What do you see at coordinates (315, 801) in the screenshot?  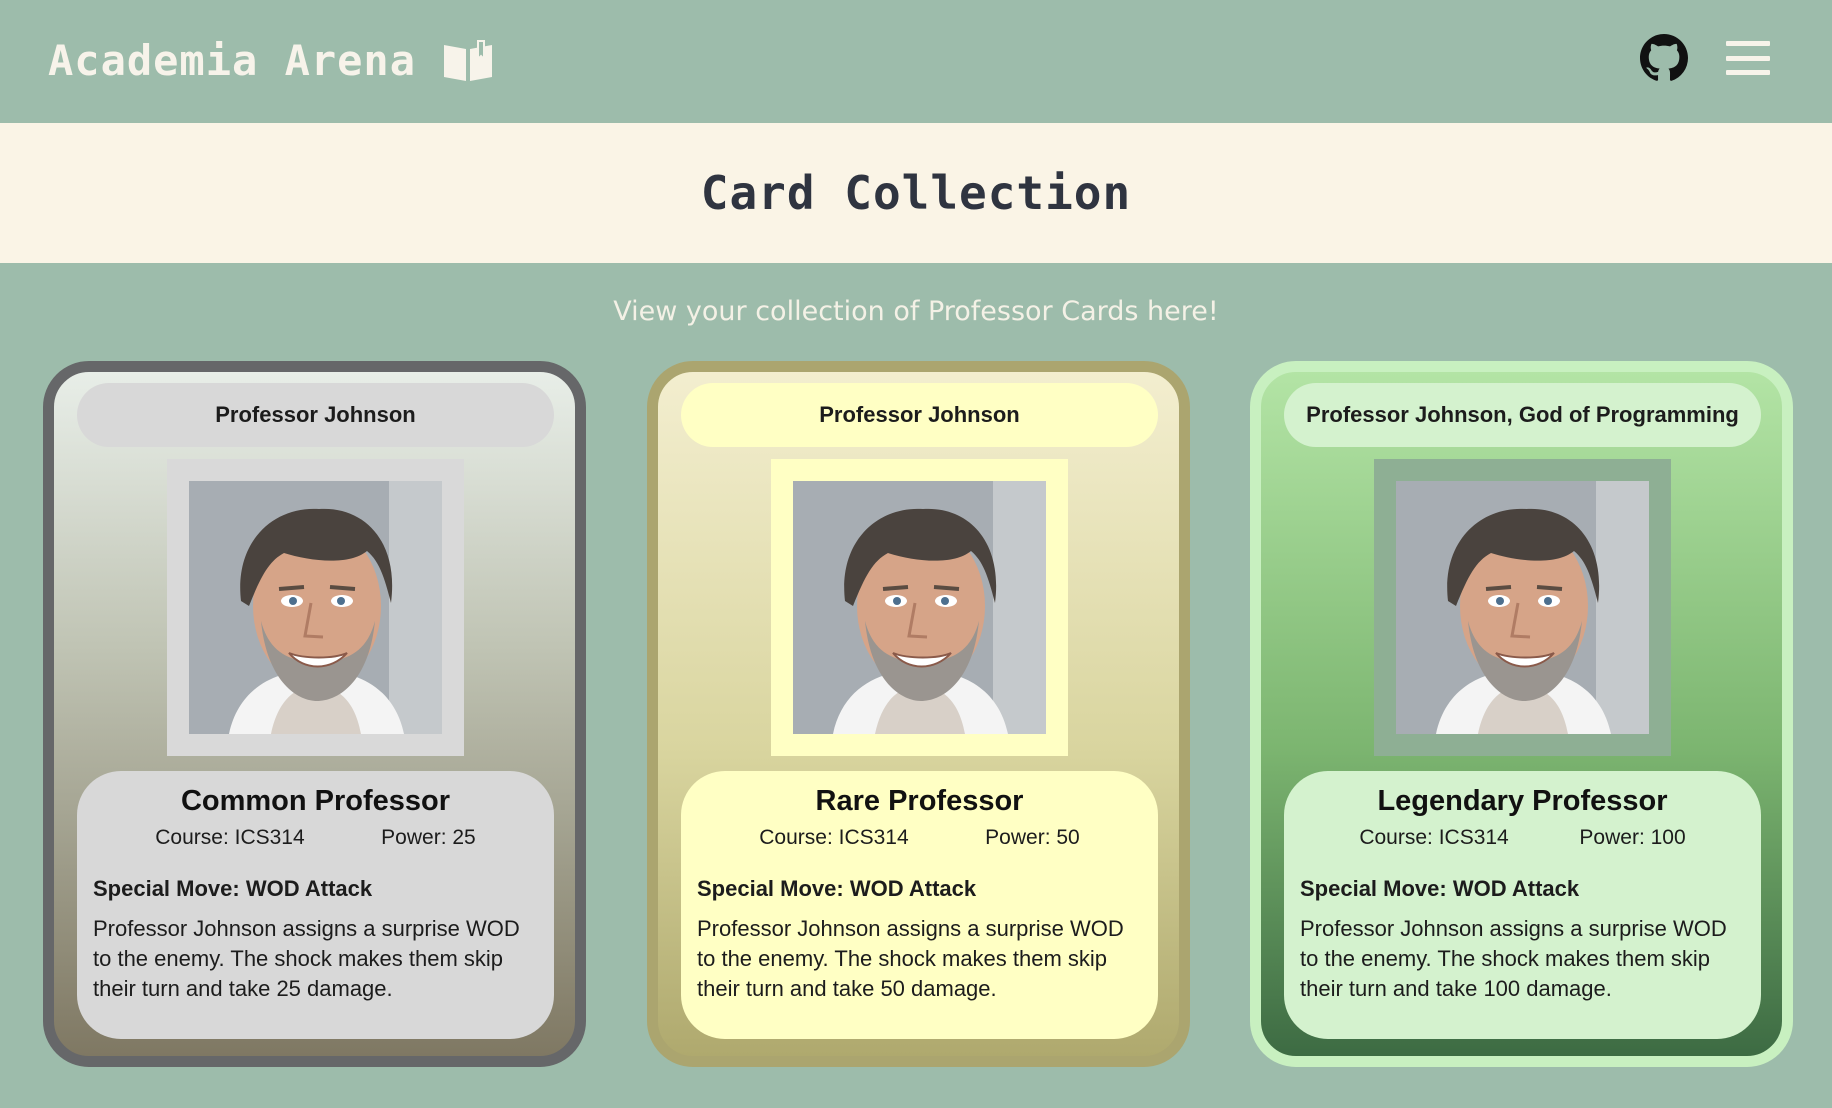 I see `card-rarity: Common Professor` at bounding box center [315, 801].